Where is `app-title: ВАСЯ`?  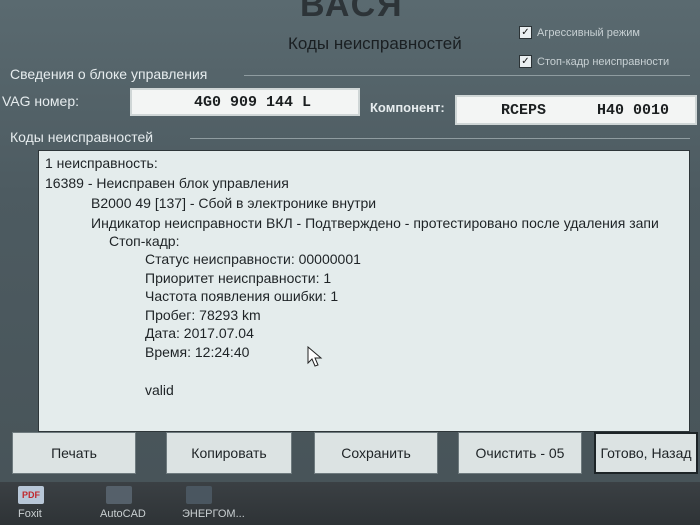
app-title: ВАСЯ is located at coordinates (352, 12).